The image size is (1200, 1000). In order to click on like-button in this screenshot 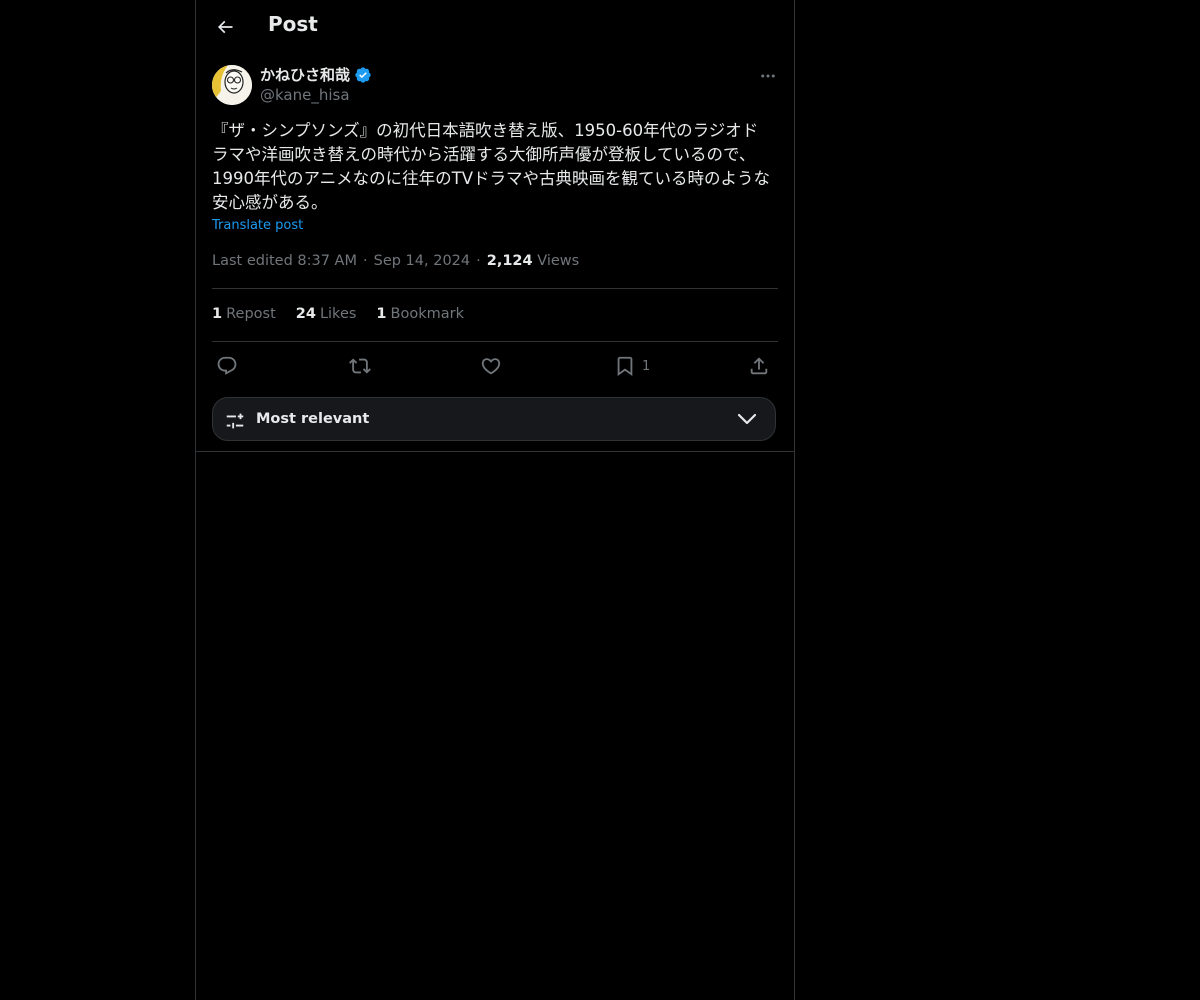, I will do `click(491, 366)`.